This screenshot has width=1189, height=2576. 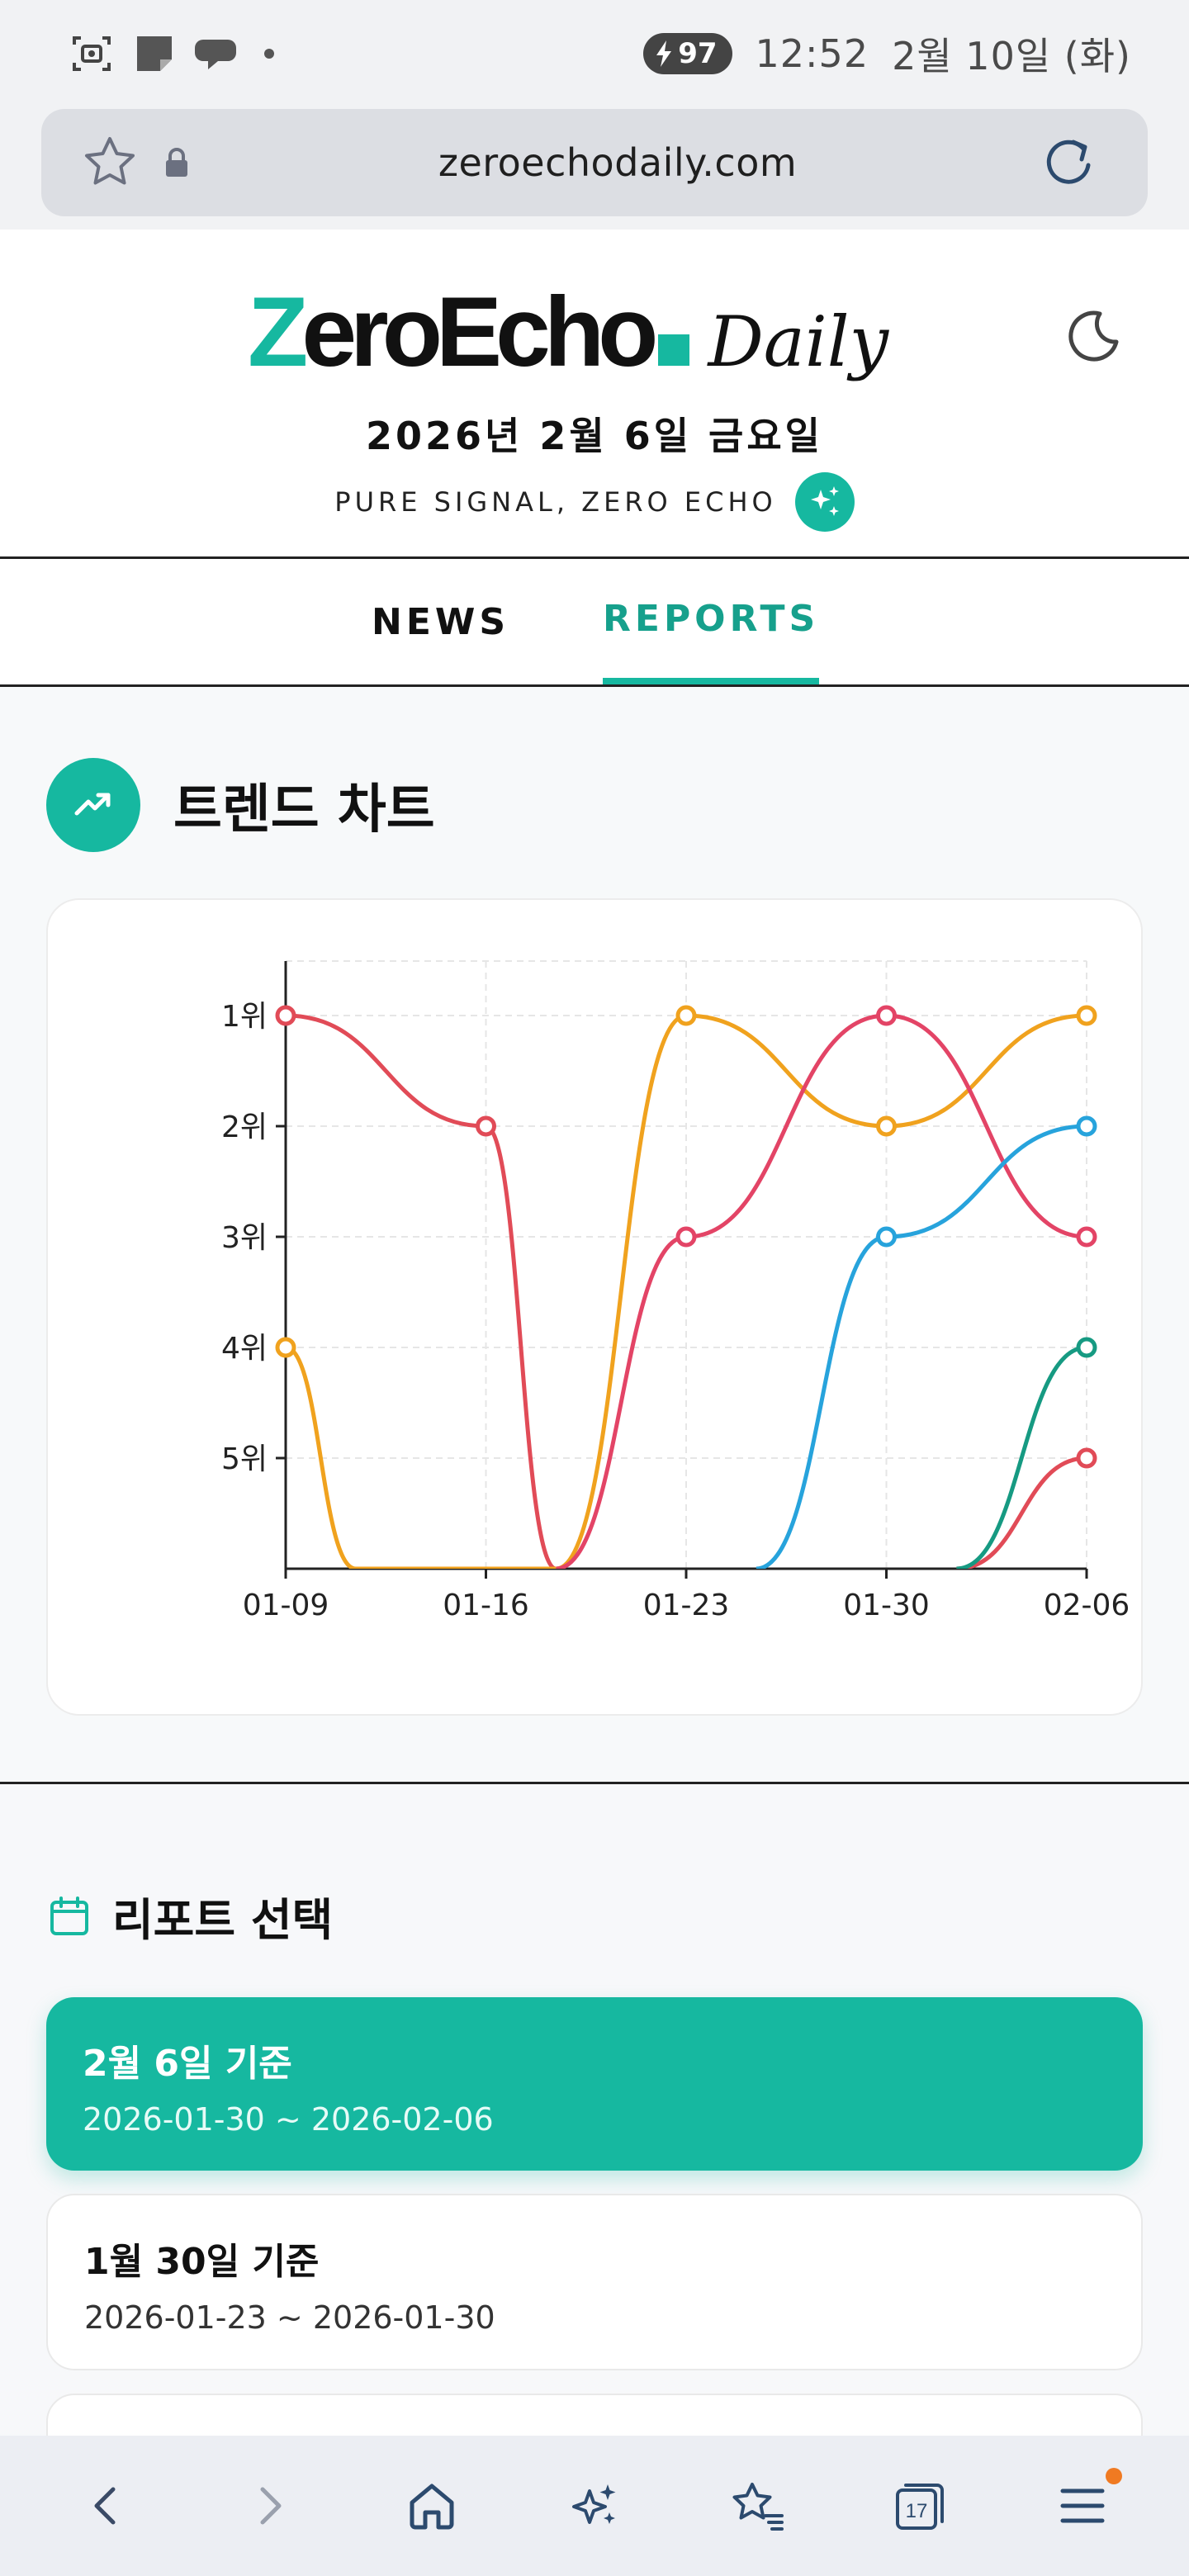 What do you see at coordinates (555, 502) in the screenshot?
I see `tagline: PURE SIGNAL, ZERO ECHO` at bounding box center [555, 502].